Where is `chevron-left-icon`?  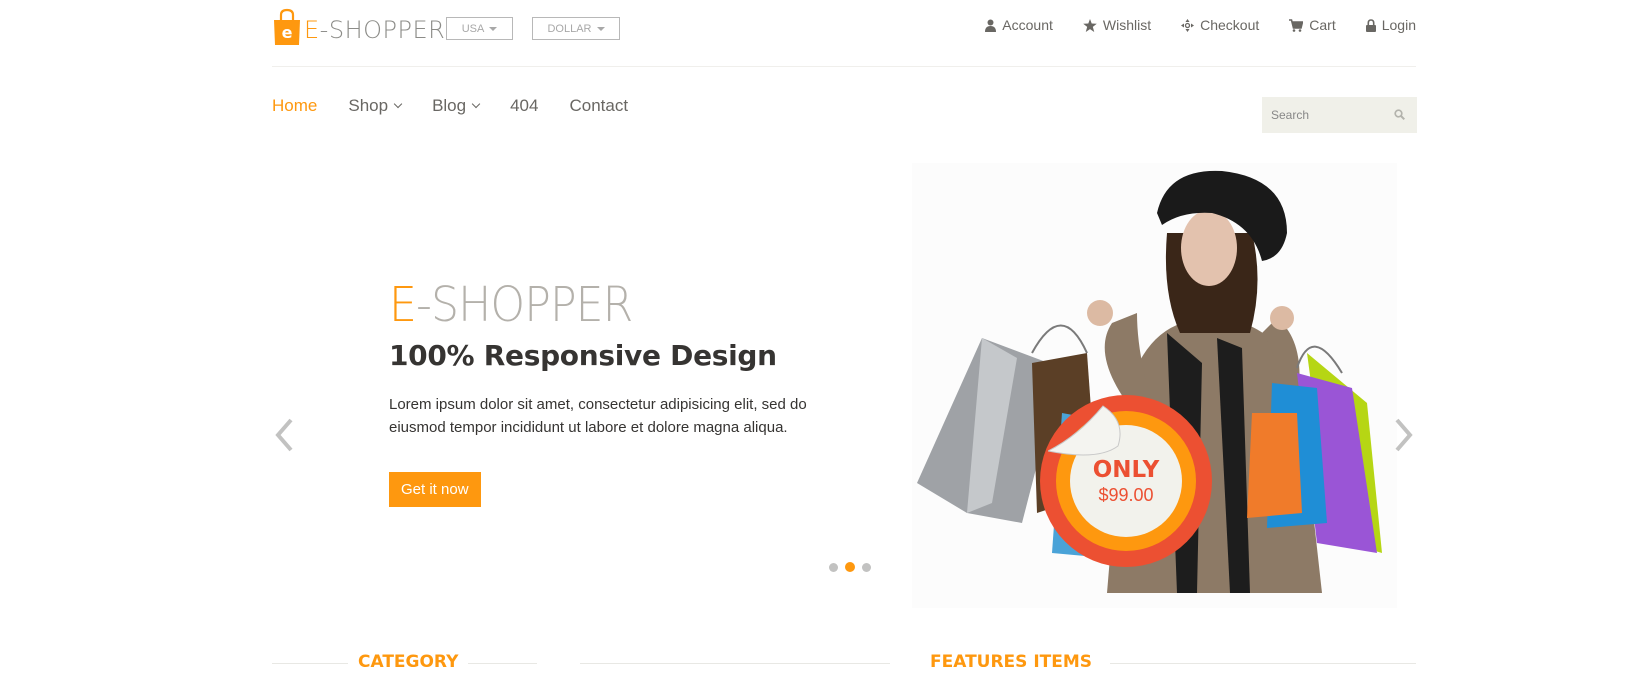 chevron-left-icon is located at coordinates (284, 435).